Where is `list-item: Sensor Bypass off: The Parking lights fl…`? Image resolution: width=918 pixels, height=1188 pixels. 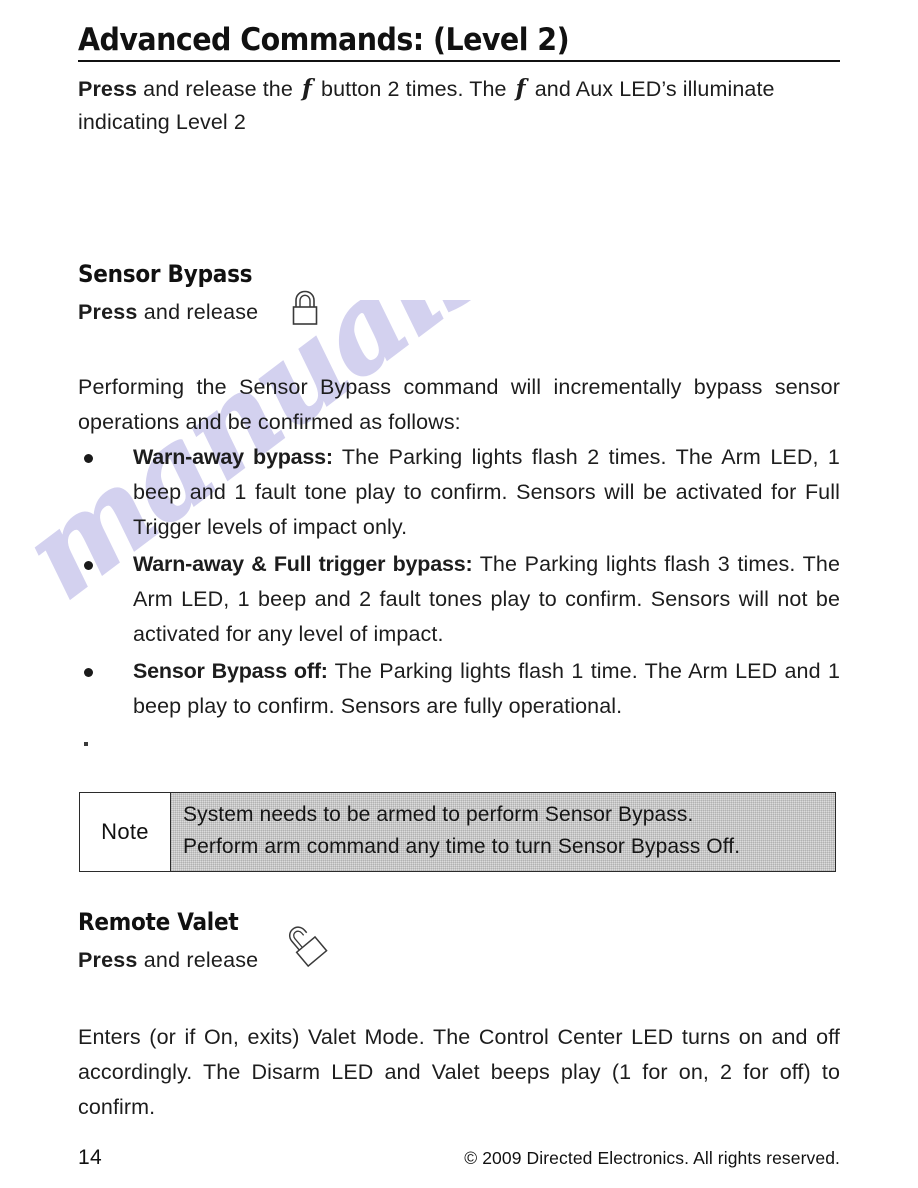 list-item: Sensor Bypass off: The Parking lights fl… is located at coordinates (459, 689).